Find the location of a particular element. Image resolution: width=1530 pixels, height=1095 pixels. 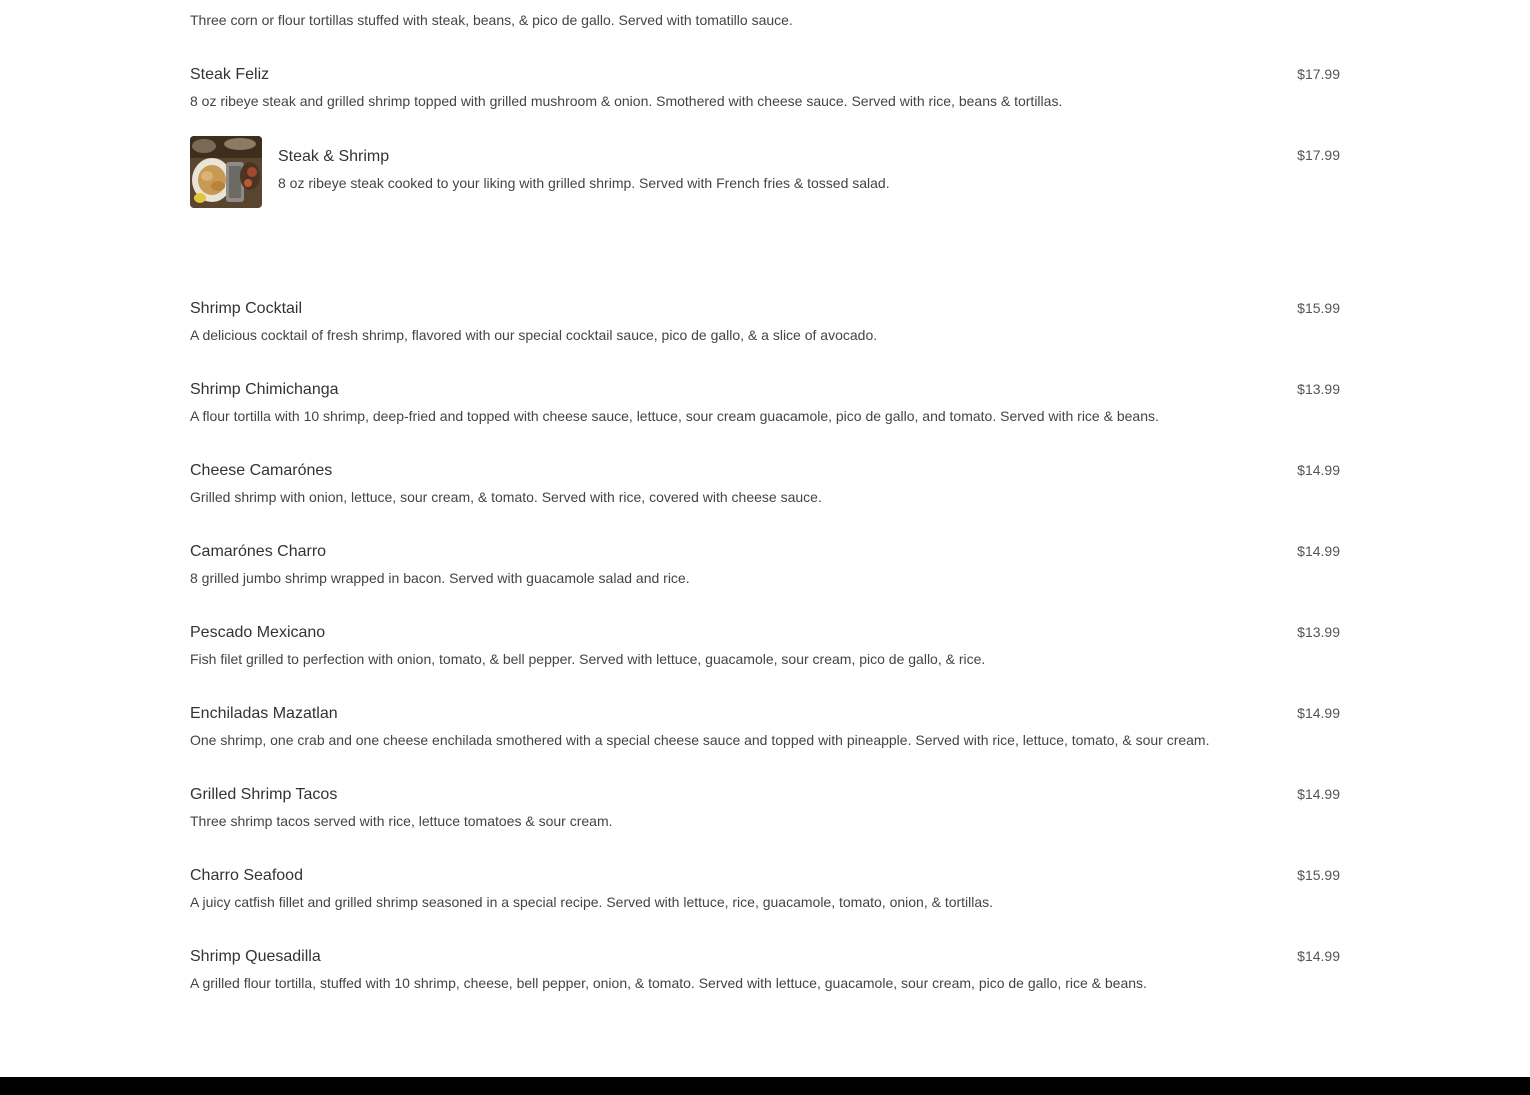

menu-item-name: Steak & Shrimp is located at coordinates (334, 156).